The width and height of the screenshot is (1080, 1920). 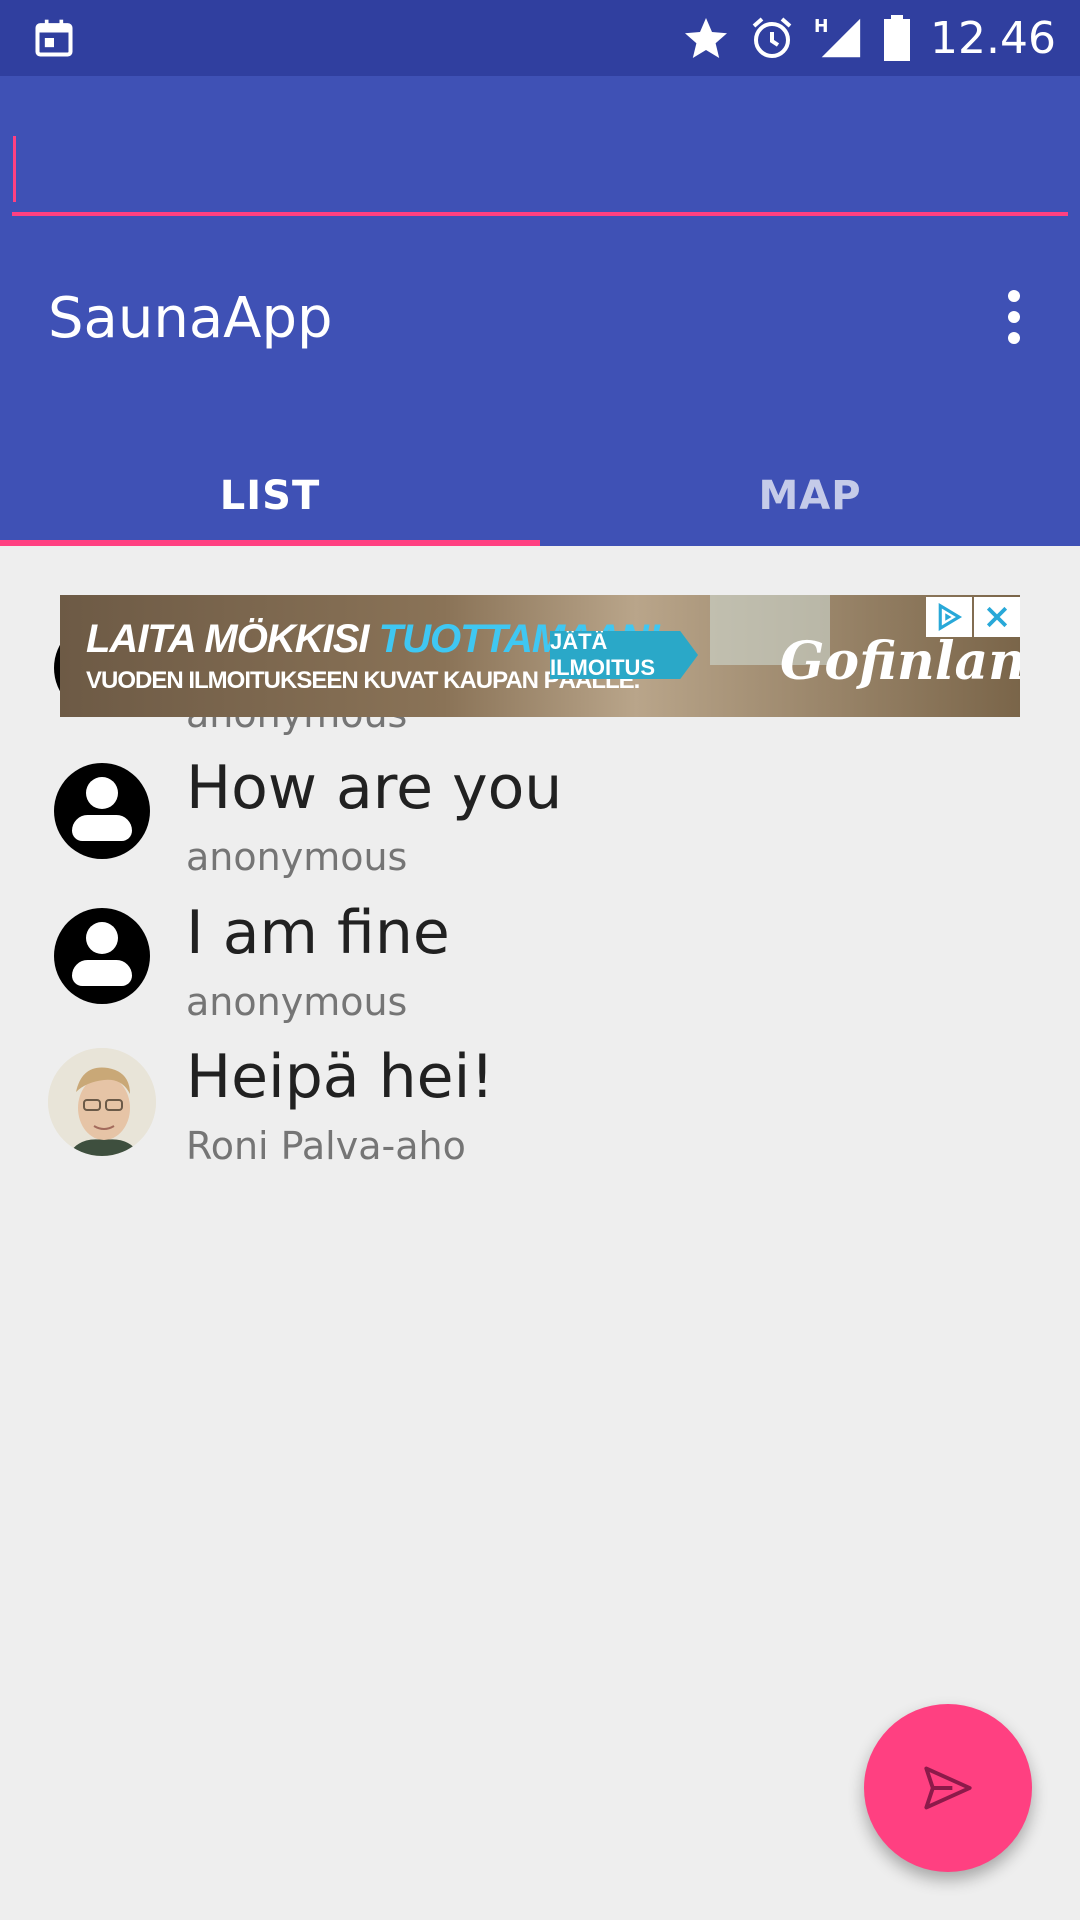 What do you see at coordinates (54, 38) in the screenshot?
I see `calendar-icon` at bounding box center [54, 38].